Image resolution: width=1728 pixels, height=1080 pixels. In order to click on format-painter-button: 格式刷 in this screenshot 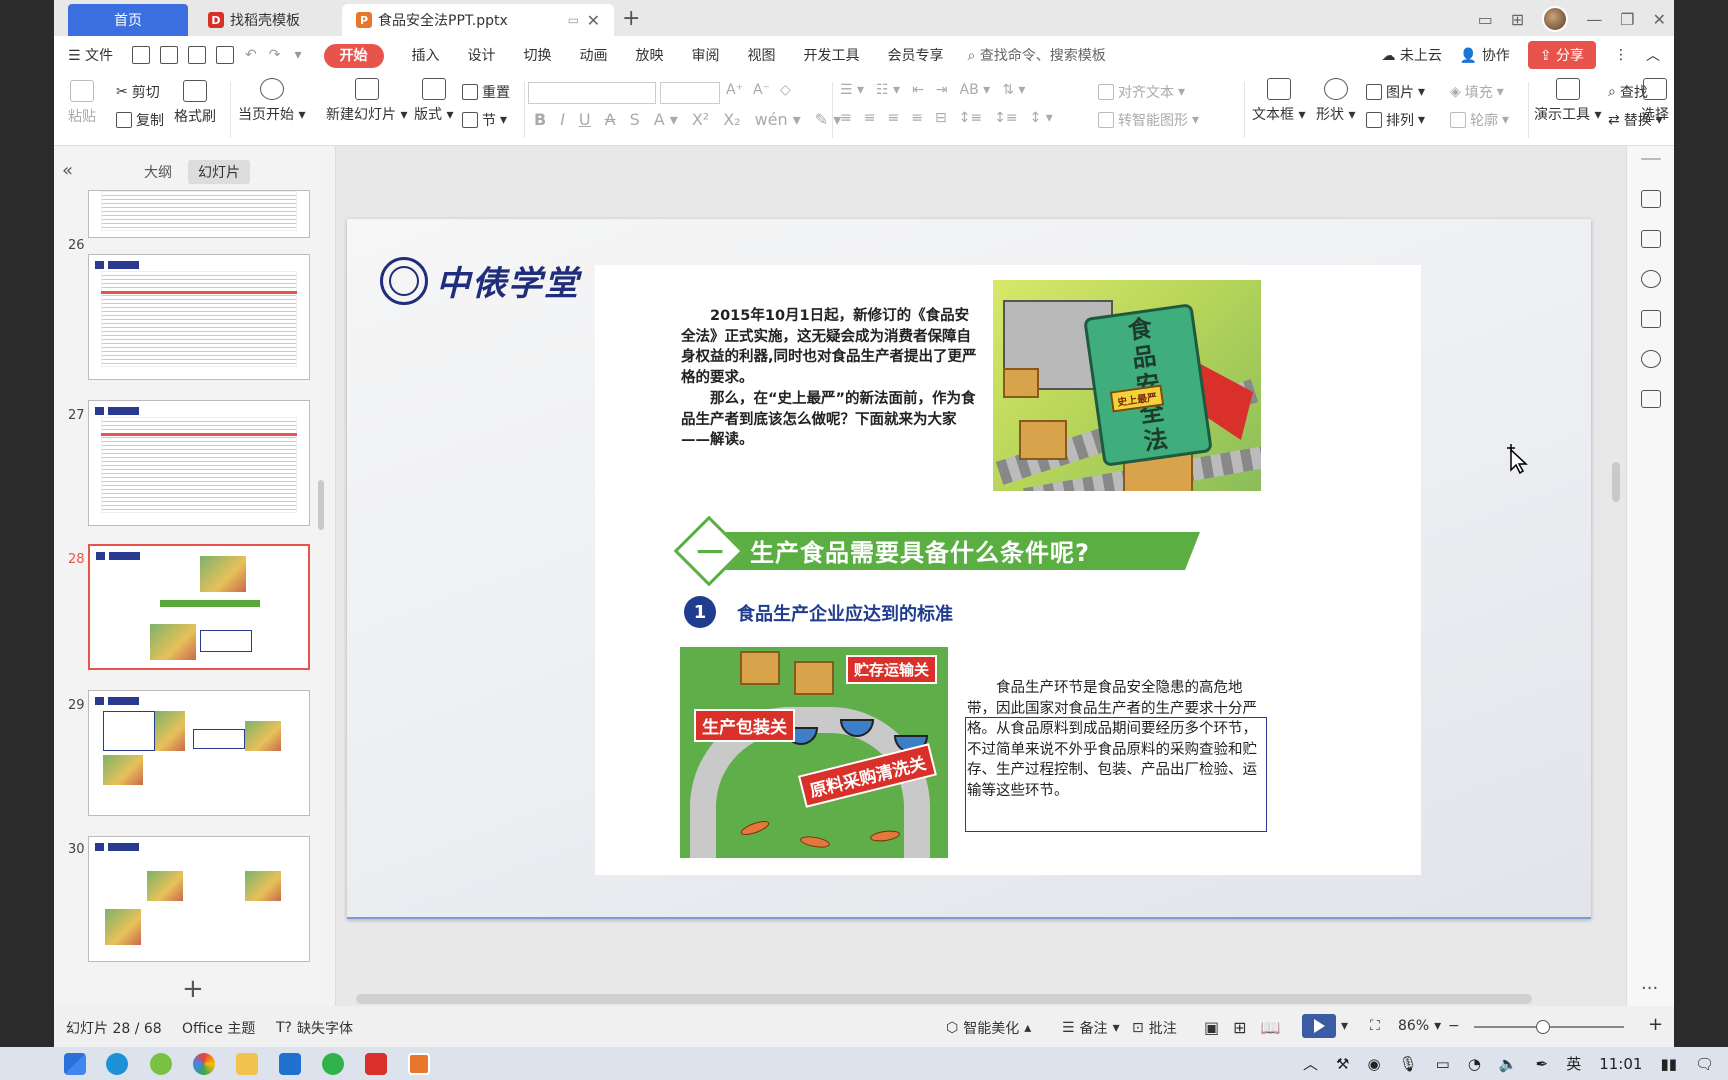, I will do `click(195, 103)`.